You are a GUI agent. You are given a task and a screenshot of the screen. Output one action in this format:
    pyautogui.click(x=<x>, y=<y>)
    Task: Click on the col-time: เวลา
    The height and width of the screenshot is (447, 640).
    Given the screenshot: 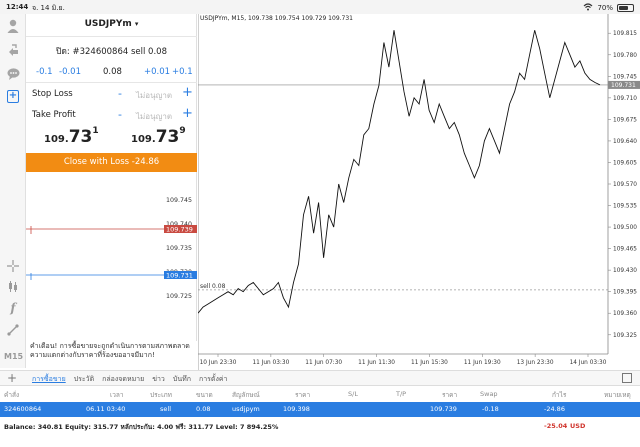 What is the action you would take?
    pyautogui.click(x=117, y=395)
    